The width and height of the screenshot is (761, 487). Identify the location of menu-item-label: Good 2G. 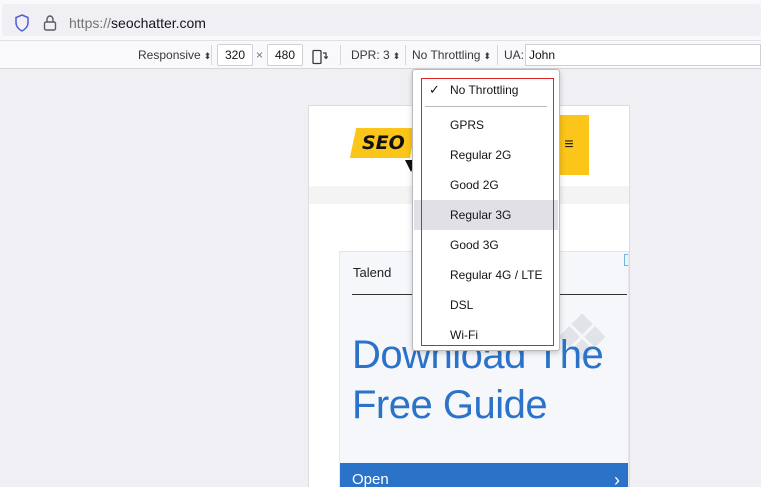
(474, 185).